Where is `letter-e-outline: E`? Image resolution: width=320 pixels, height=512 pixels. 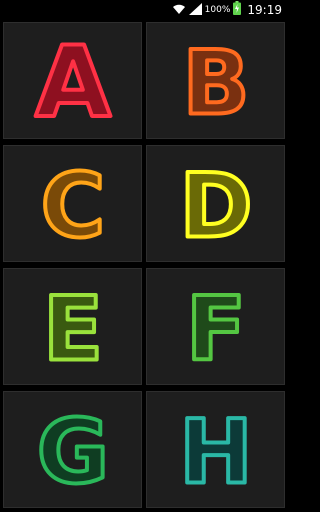
letter-e-outline: E is located at coordinates (72, 327).